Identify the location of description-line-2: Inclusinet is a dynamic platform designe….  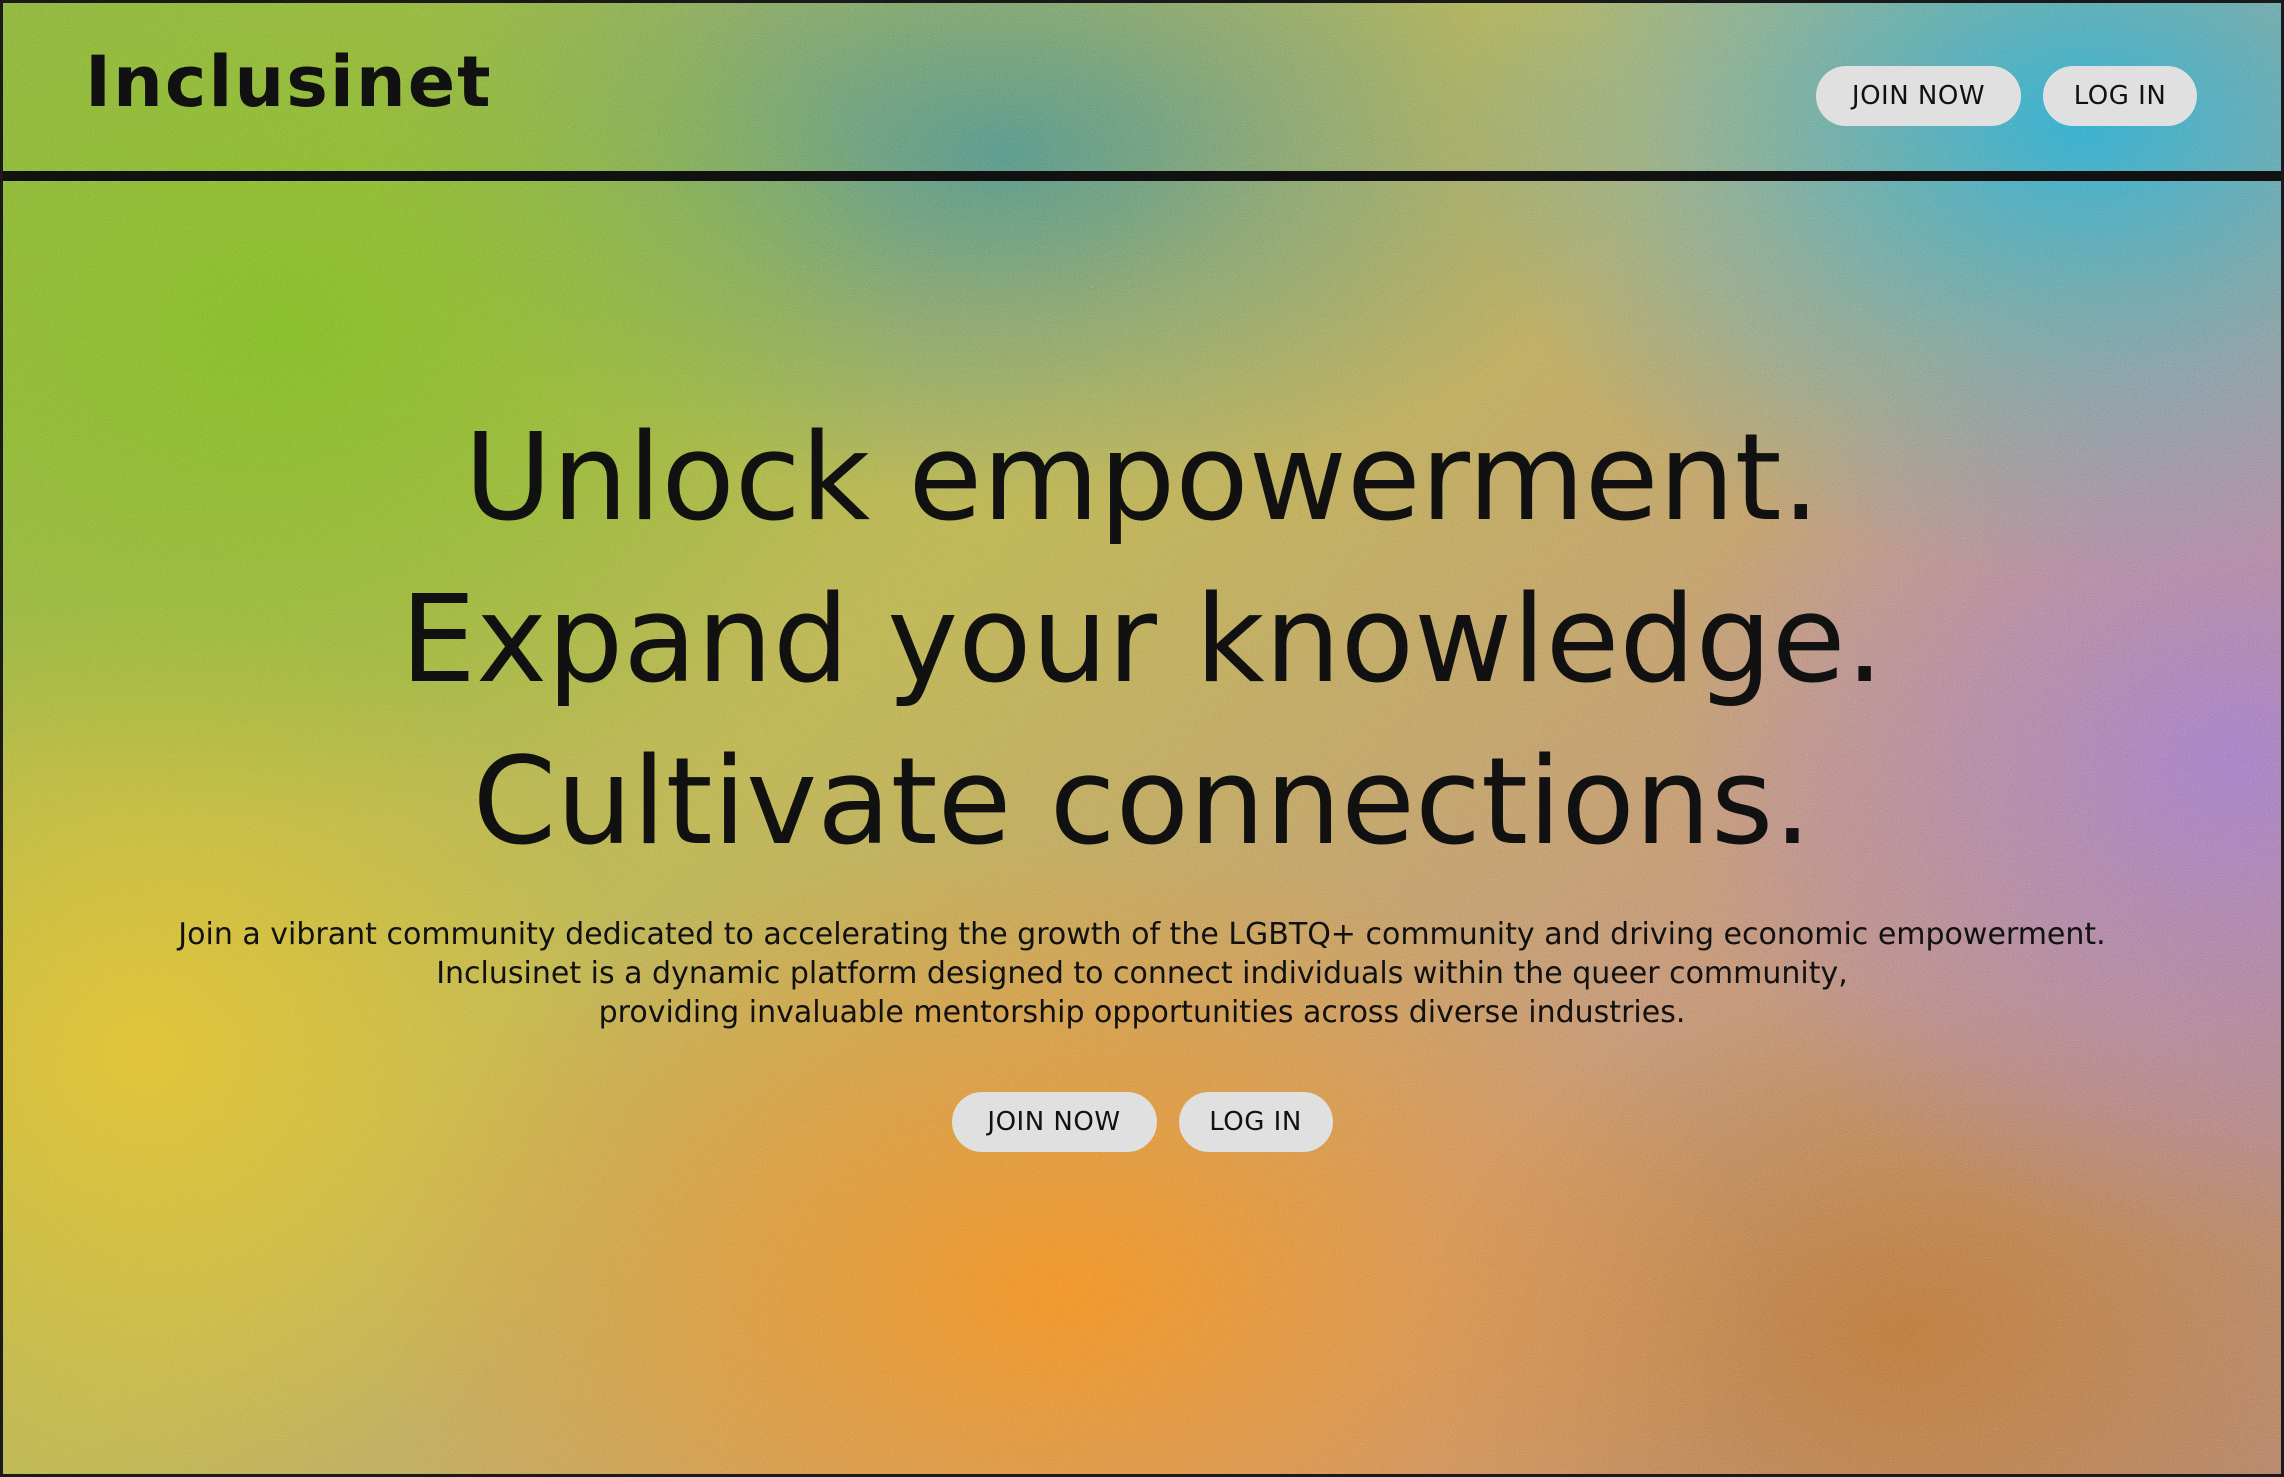
(1142, 973).